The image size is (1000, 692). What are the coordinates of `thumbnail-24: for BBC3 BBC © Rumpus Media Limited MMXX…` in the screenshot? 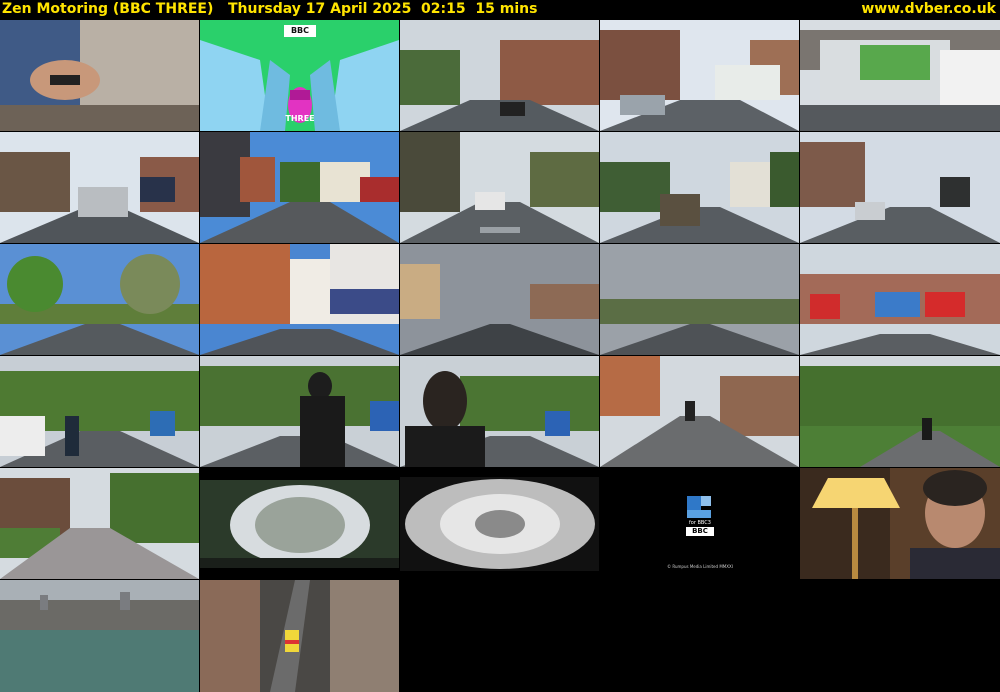 It's located at (699, 523).